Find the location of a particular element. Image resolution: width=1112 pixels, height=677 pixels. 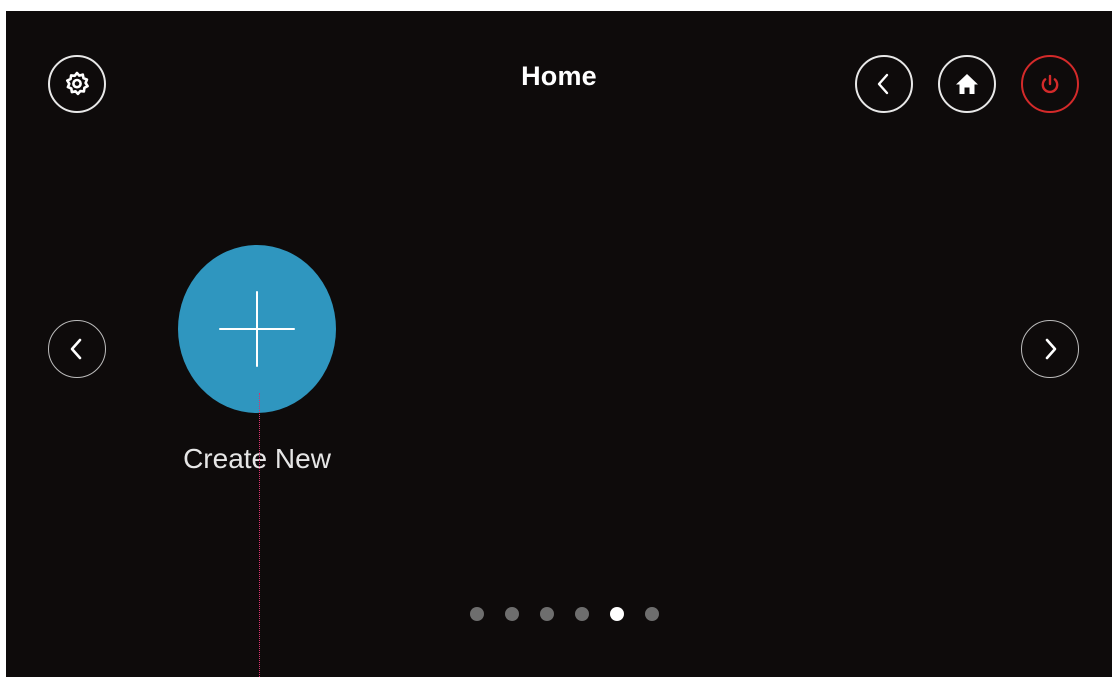

chevron-right-icon is located at coordinates (1051, 349).